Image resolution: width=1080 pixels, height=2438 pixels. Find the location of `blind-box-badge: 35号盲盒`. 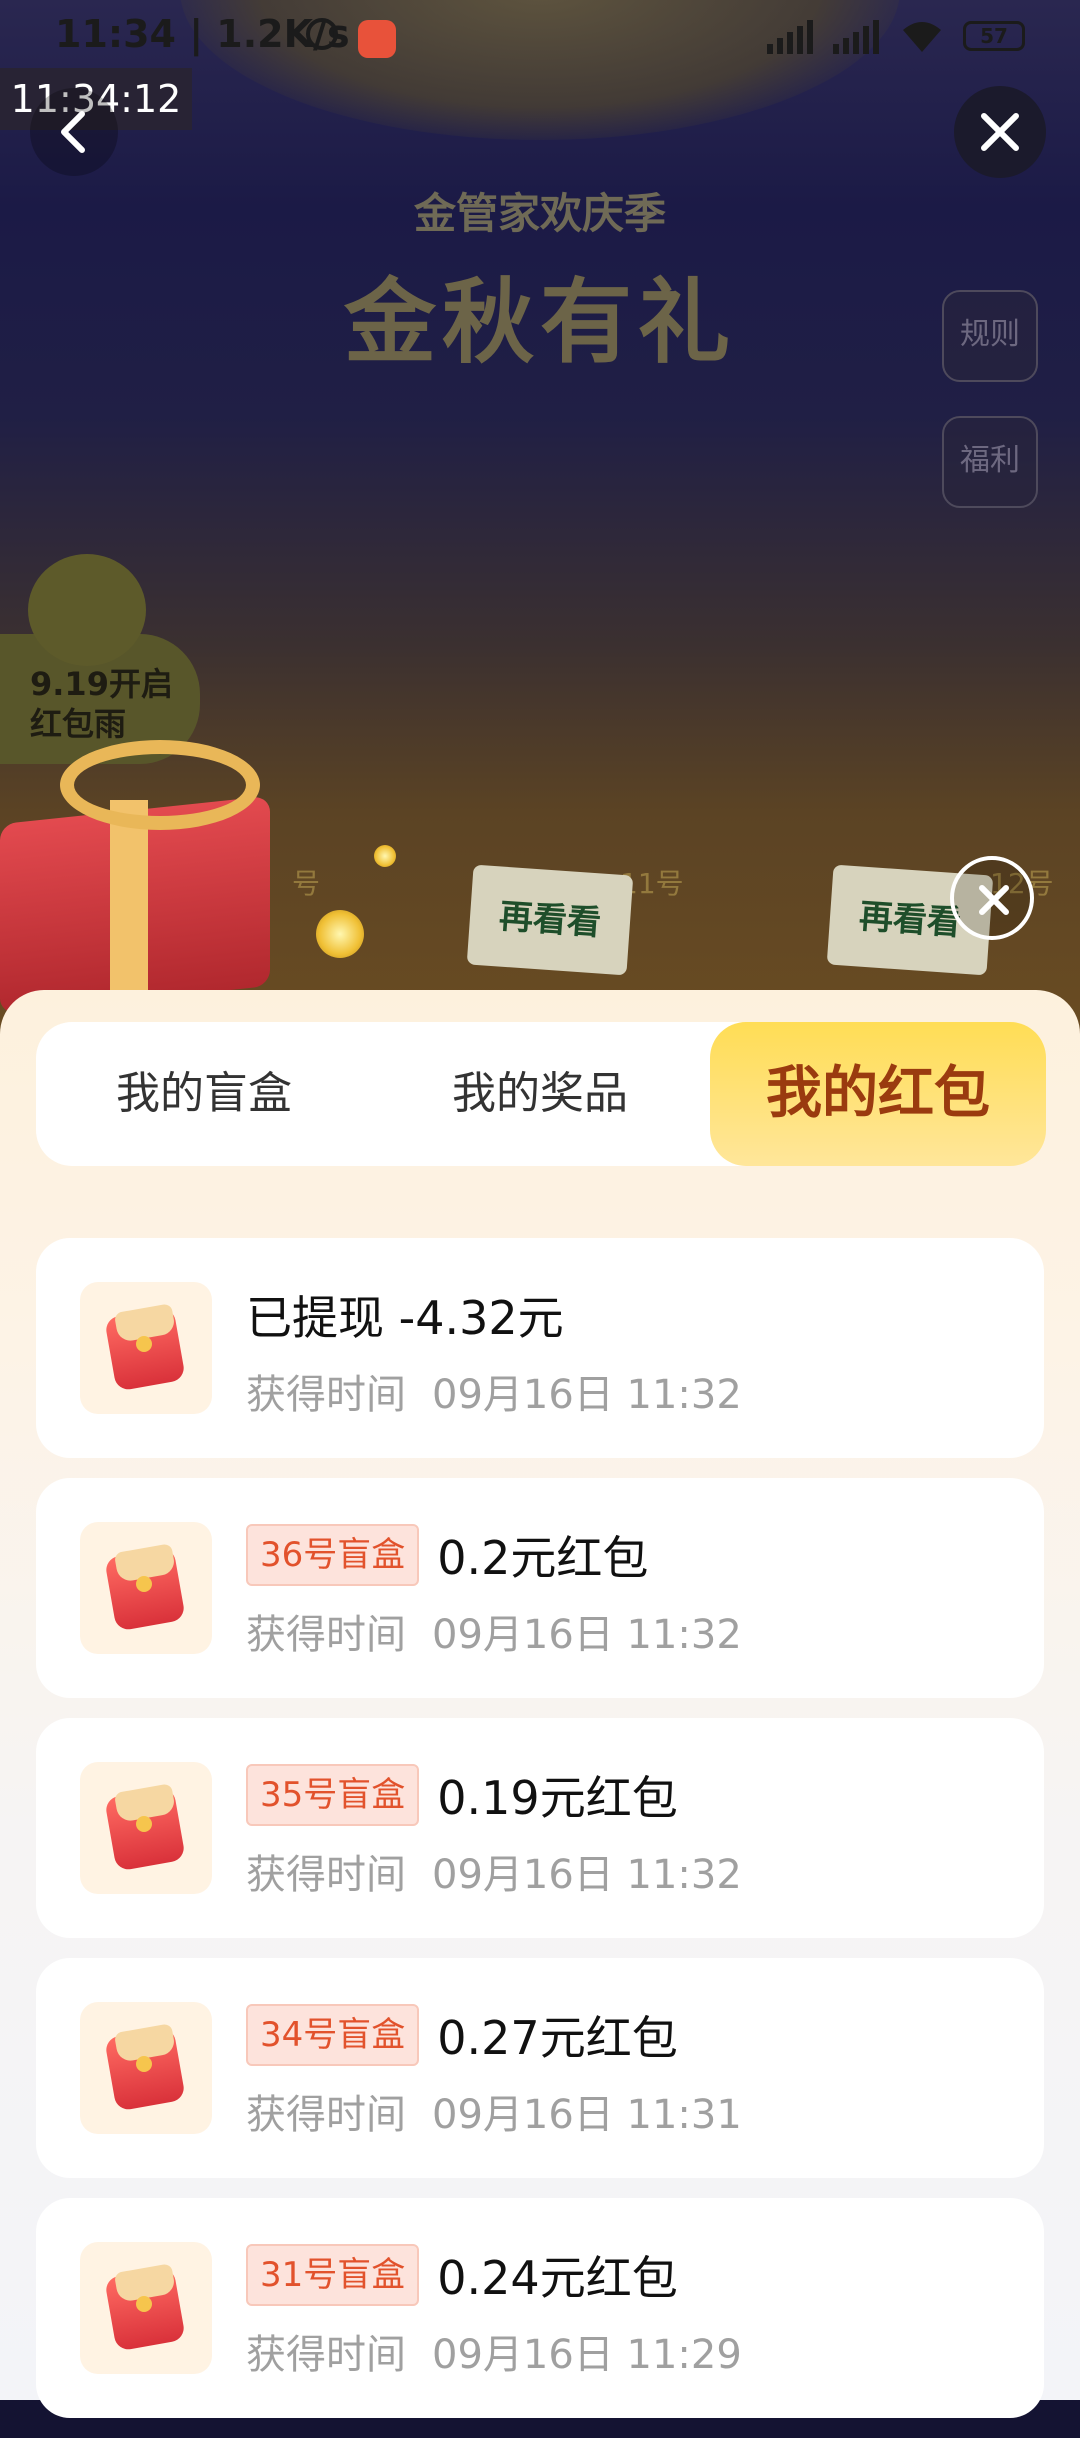

blind-box-badge: 35号盲盒 is located at coordinates (333, 1795).